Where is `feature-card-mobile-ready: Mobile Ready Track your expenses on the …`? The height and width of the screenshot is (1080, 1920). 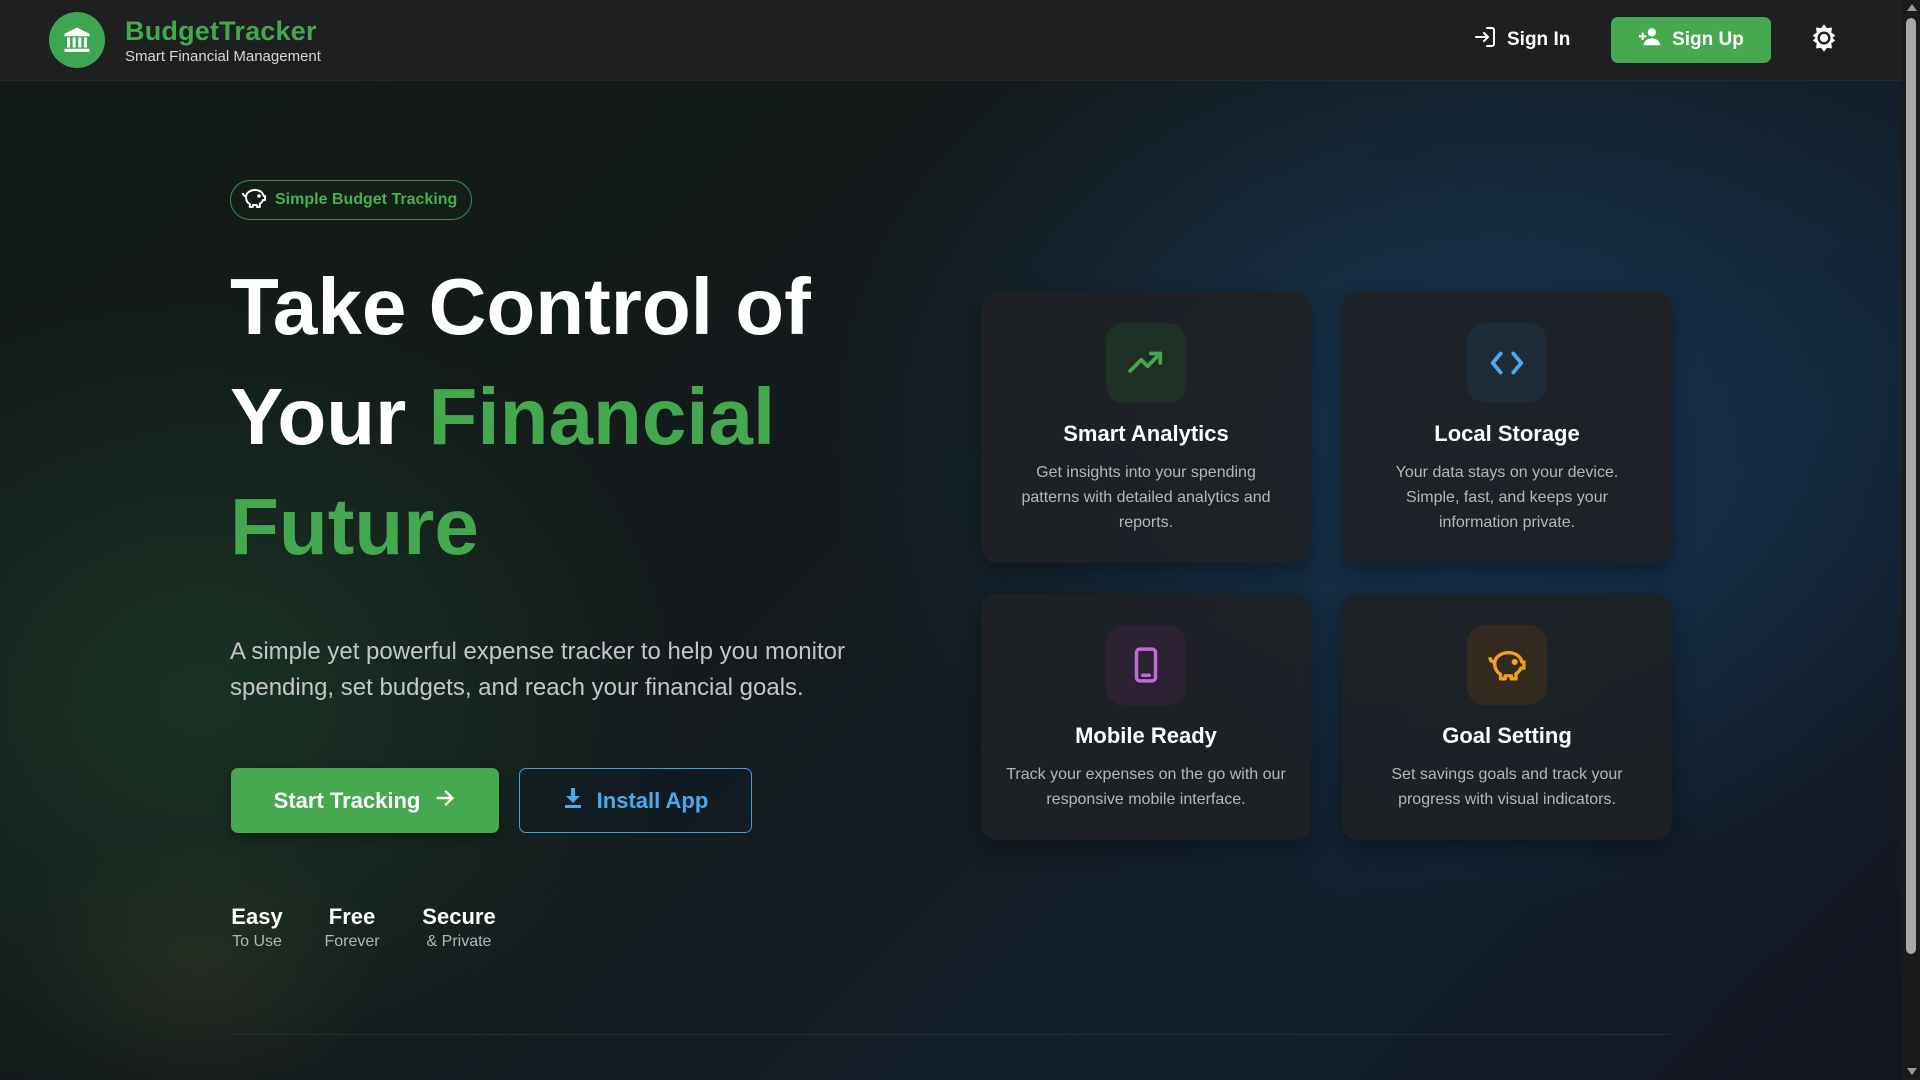
feature-card-mobile-ready: Mobile Ready Track your expenses on the … is located at coordinates (1146, 717).